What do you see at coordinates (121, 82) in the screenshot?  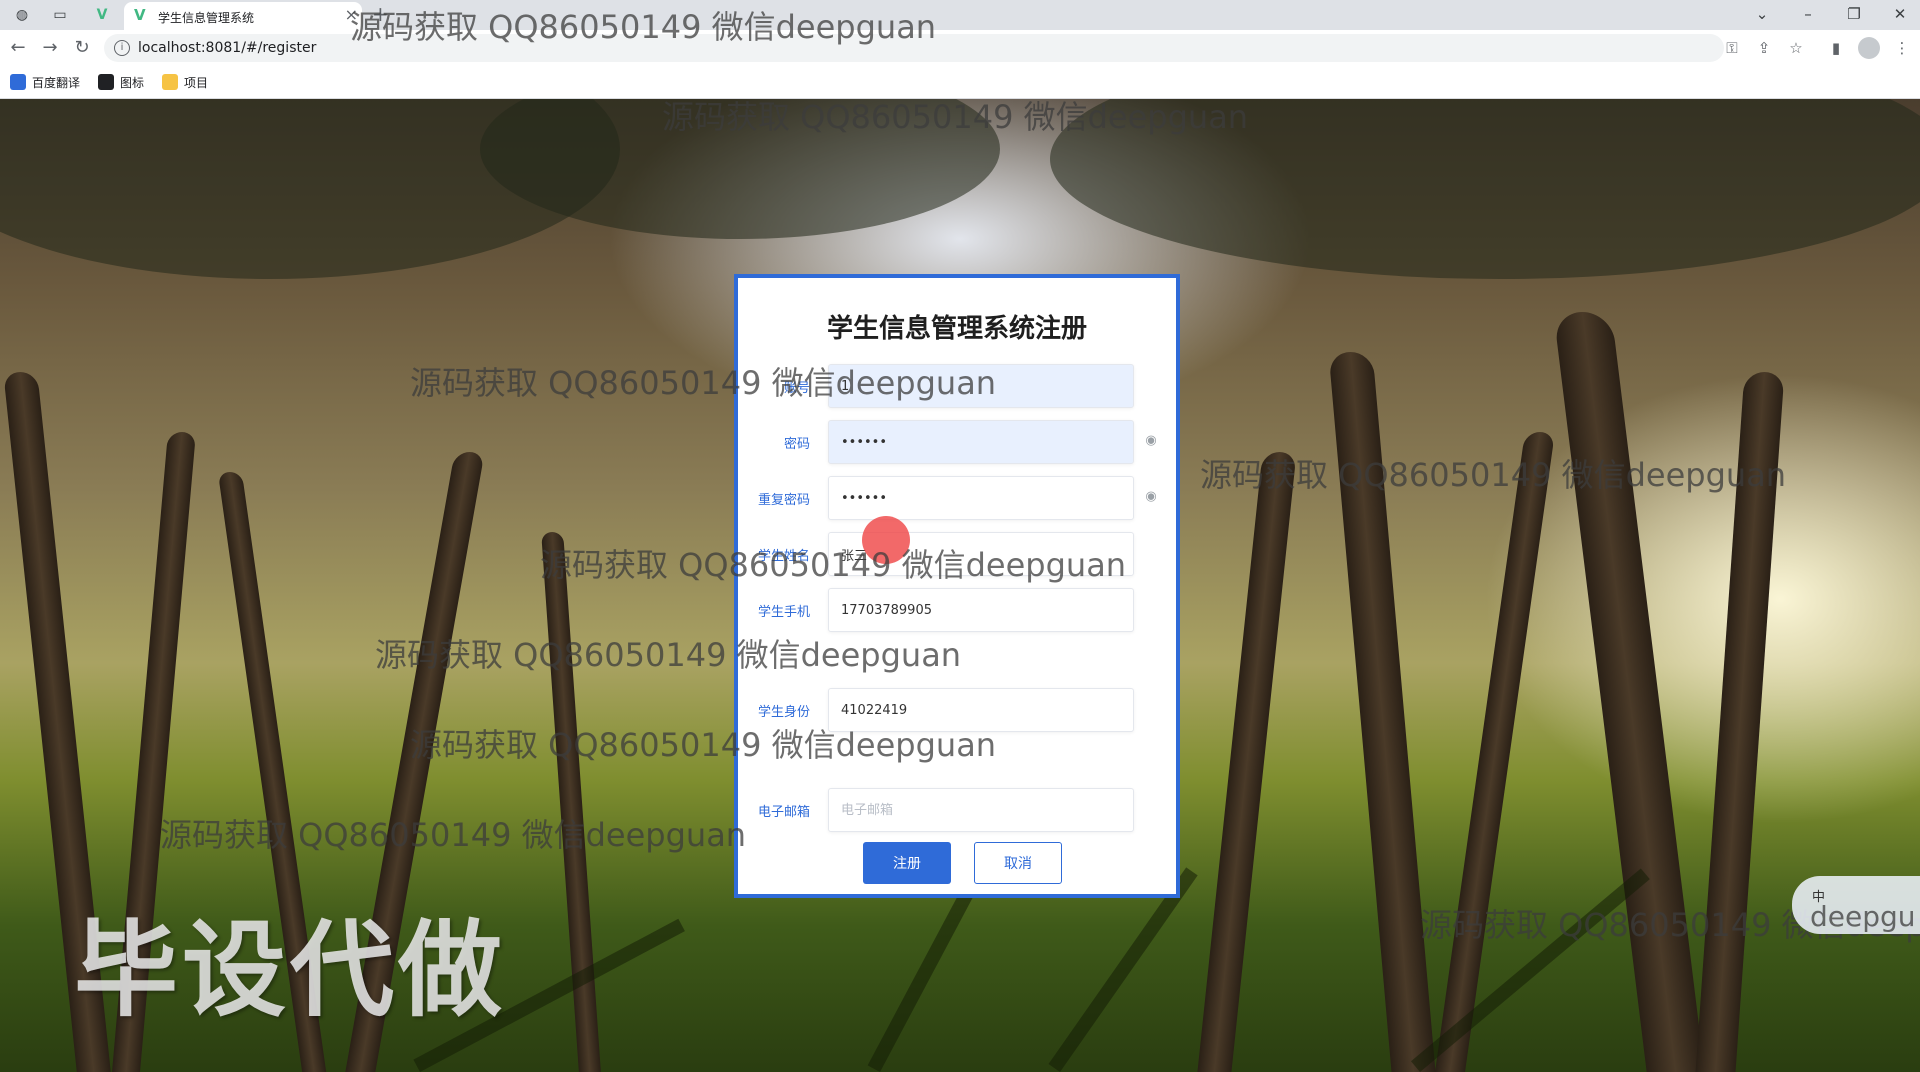 I see `bookmark-item: 图标` at bounding box center [121, 82].